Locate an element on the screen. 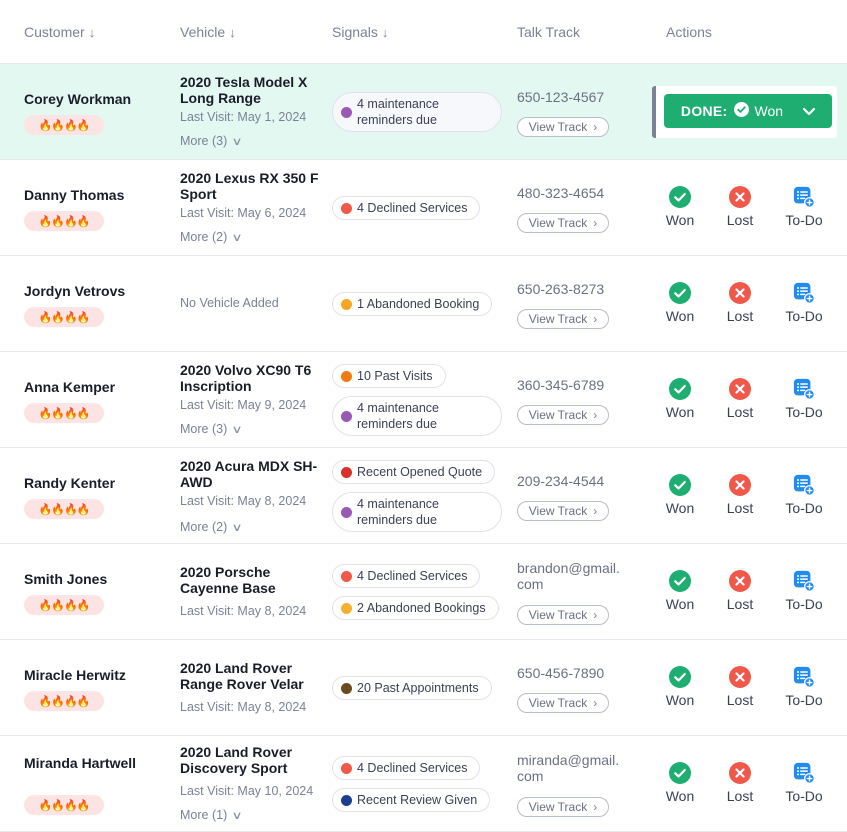  add-task-icon is located at coordinates (804, 293).